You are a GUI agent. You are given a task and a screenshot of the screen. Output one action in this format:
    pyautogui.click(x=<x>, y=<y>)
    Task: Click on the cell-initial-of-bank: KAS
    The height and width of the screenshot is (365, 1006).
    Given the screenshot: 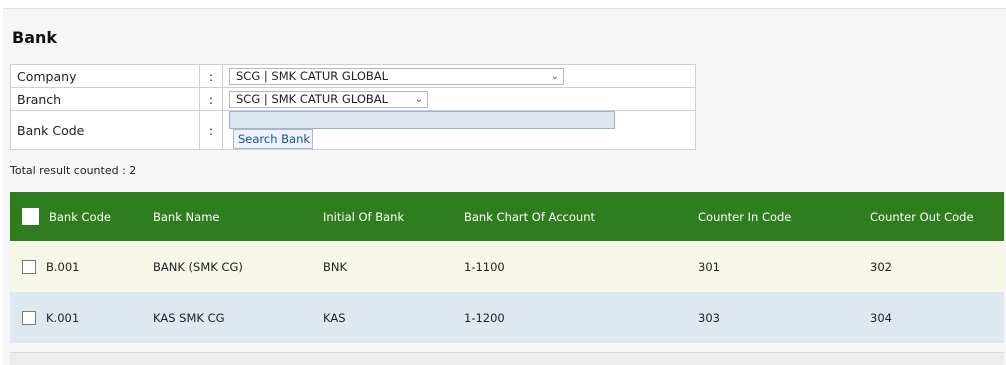 What is the action you would take?
    pyautogui.click(x=393, y=317)
    